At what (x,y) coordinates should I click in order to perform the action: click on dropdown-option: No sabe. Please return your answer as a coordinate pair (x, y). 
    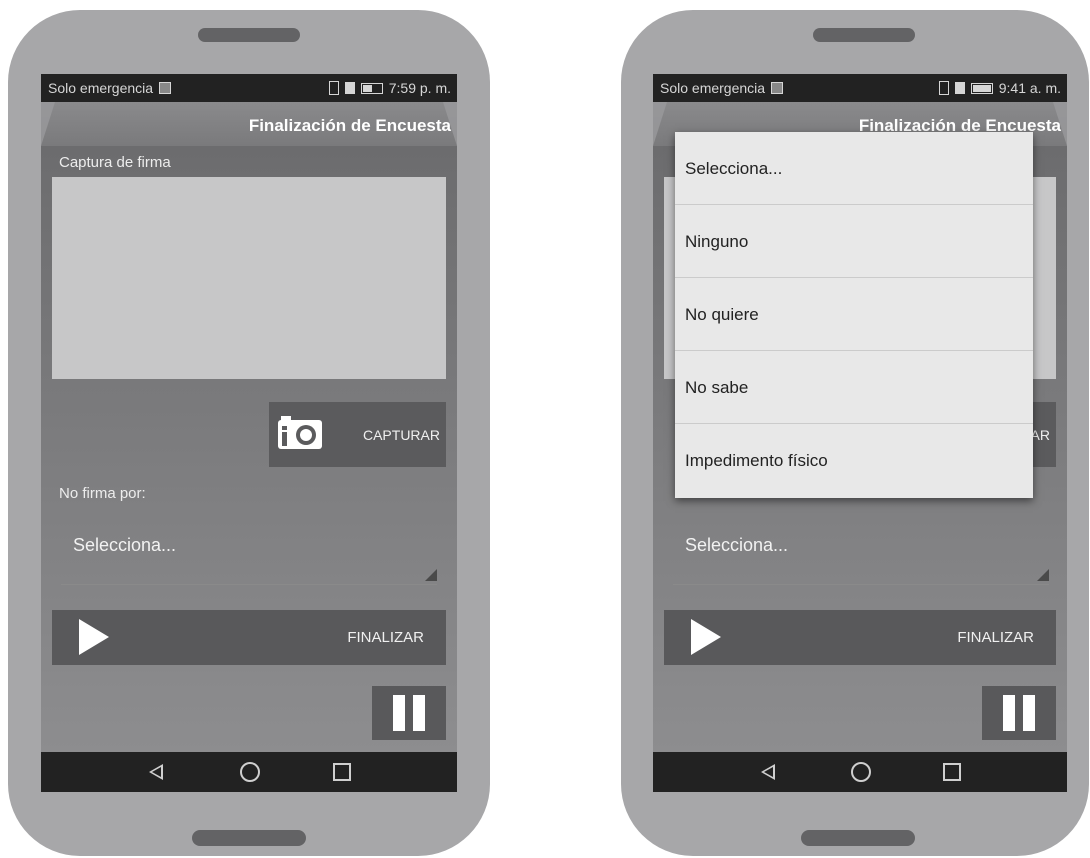
    Looking at the image, I should click on (854, 387).